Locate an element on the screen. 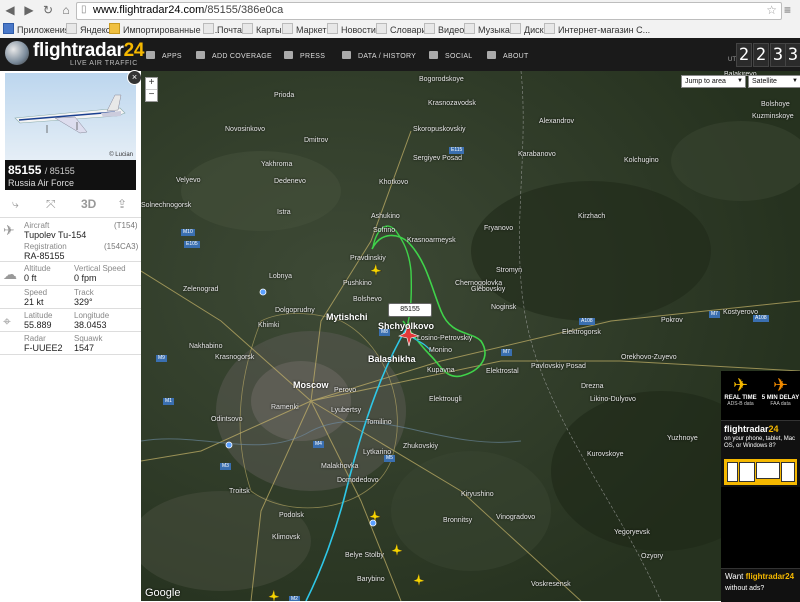 The height and width of the screenshot is (602, 800). no-ads-ad: Want flightradar24 without ads? is located at coordinates (760, 585).